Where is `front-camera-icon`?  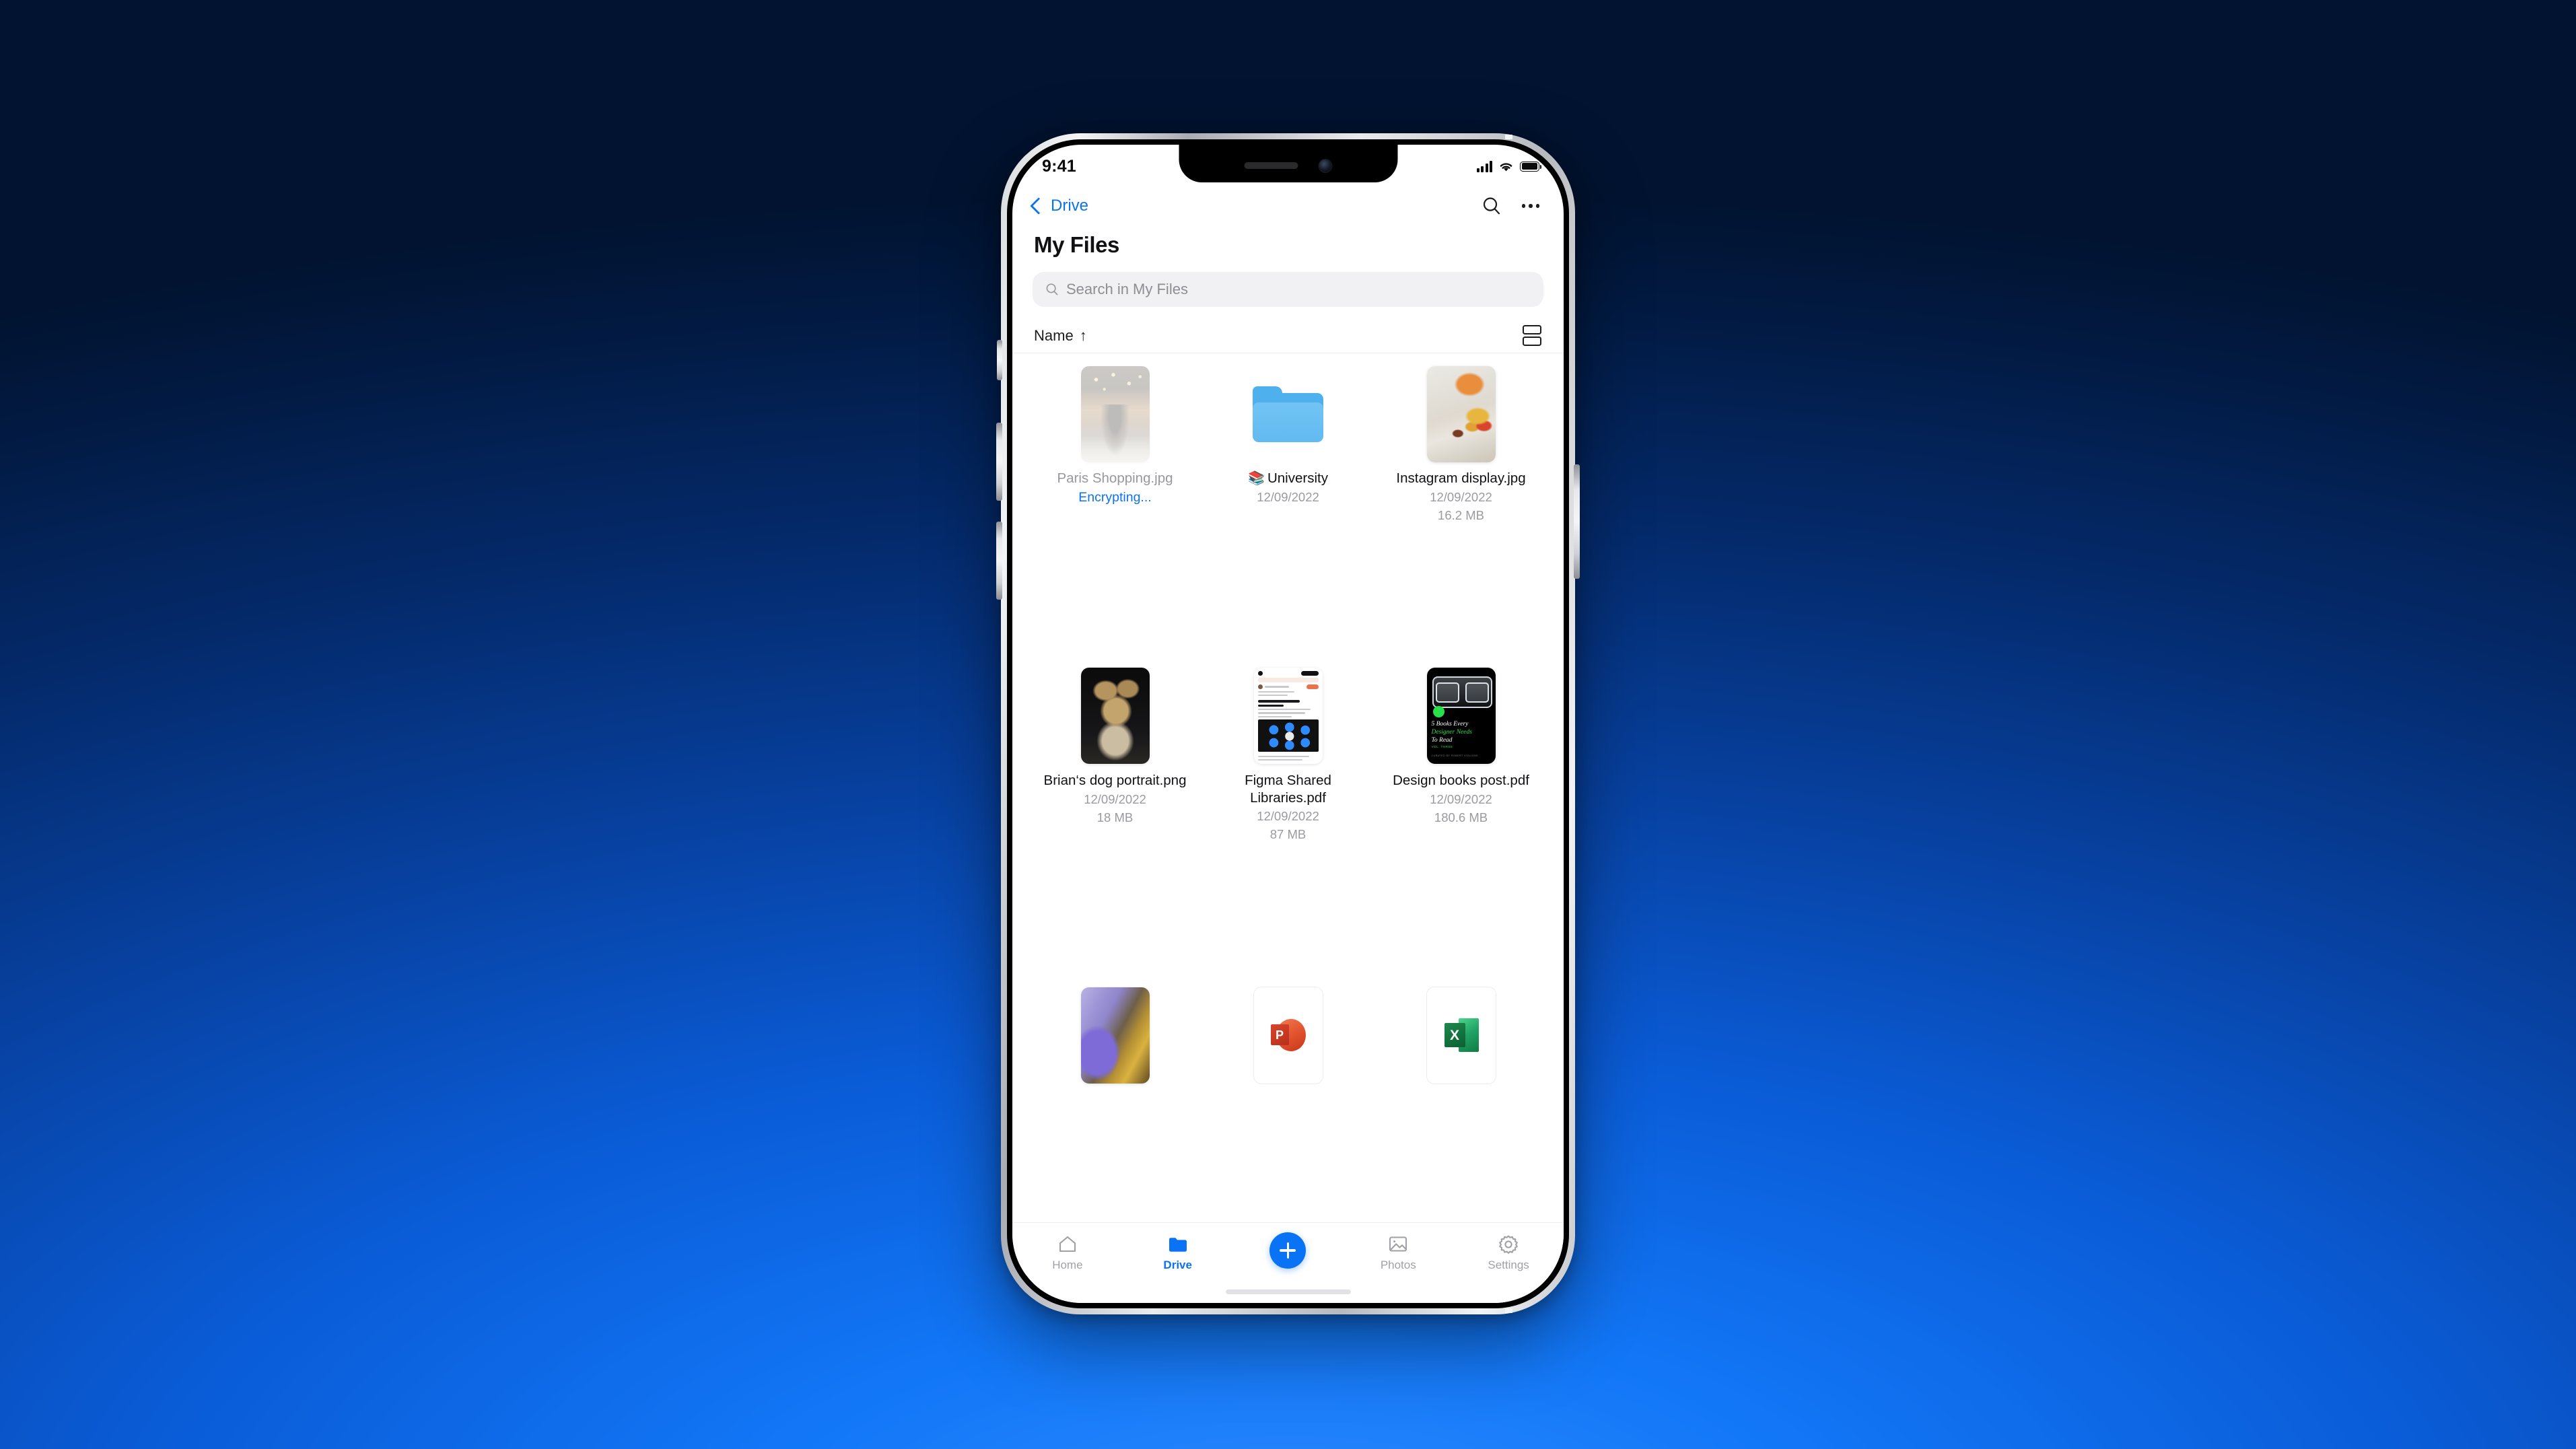 front-camera-icon is located at coordinates (1325, 165).